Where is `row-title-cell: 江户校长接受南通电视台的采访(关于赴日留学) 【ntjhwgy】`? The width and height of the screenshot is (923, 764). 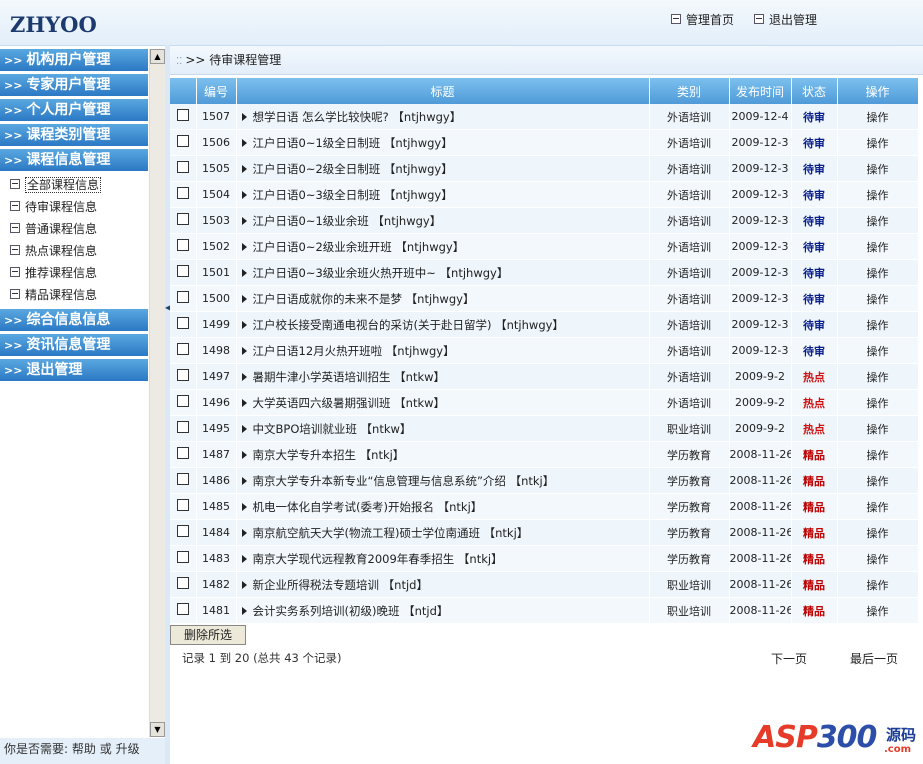
row-title-cell: 江户校长接受南通电视台的采访(关于赴日留学) 【ntjhwgy】 is located at coordinates (443, 324).